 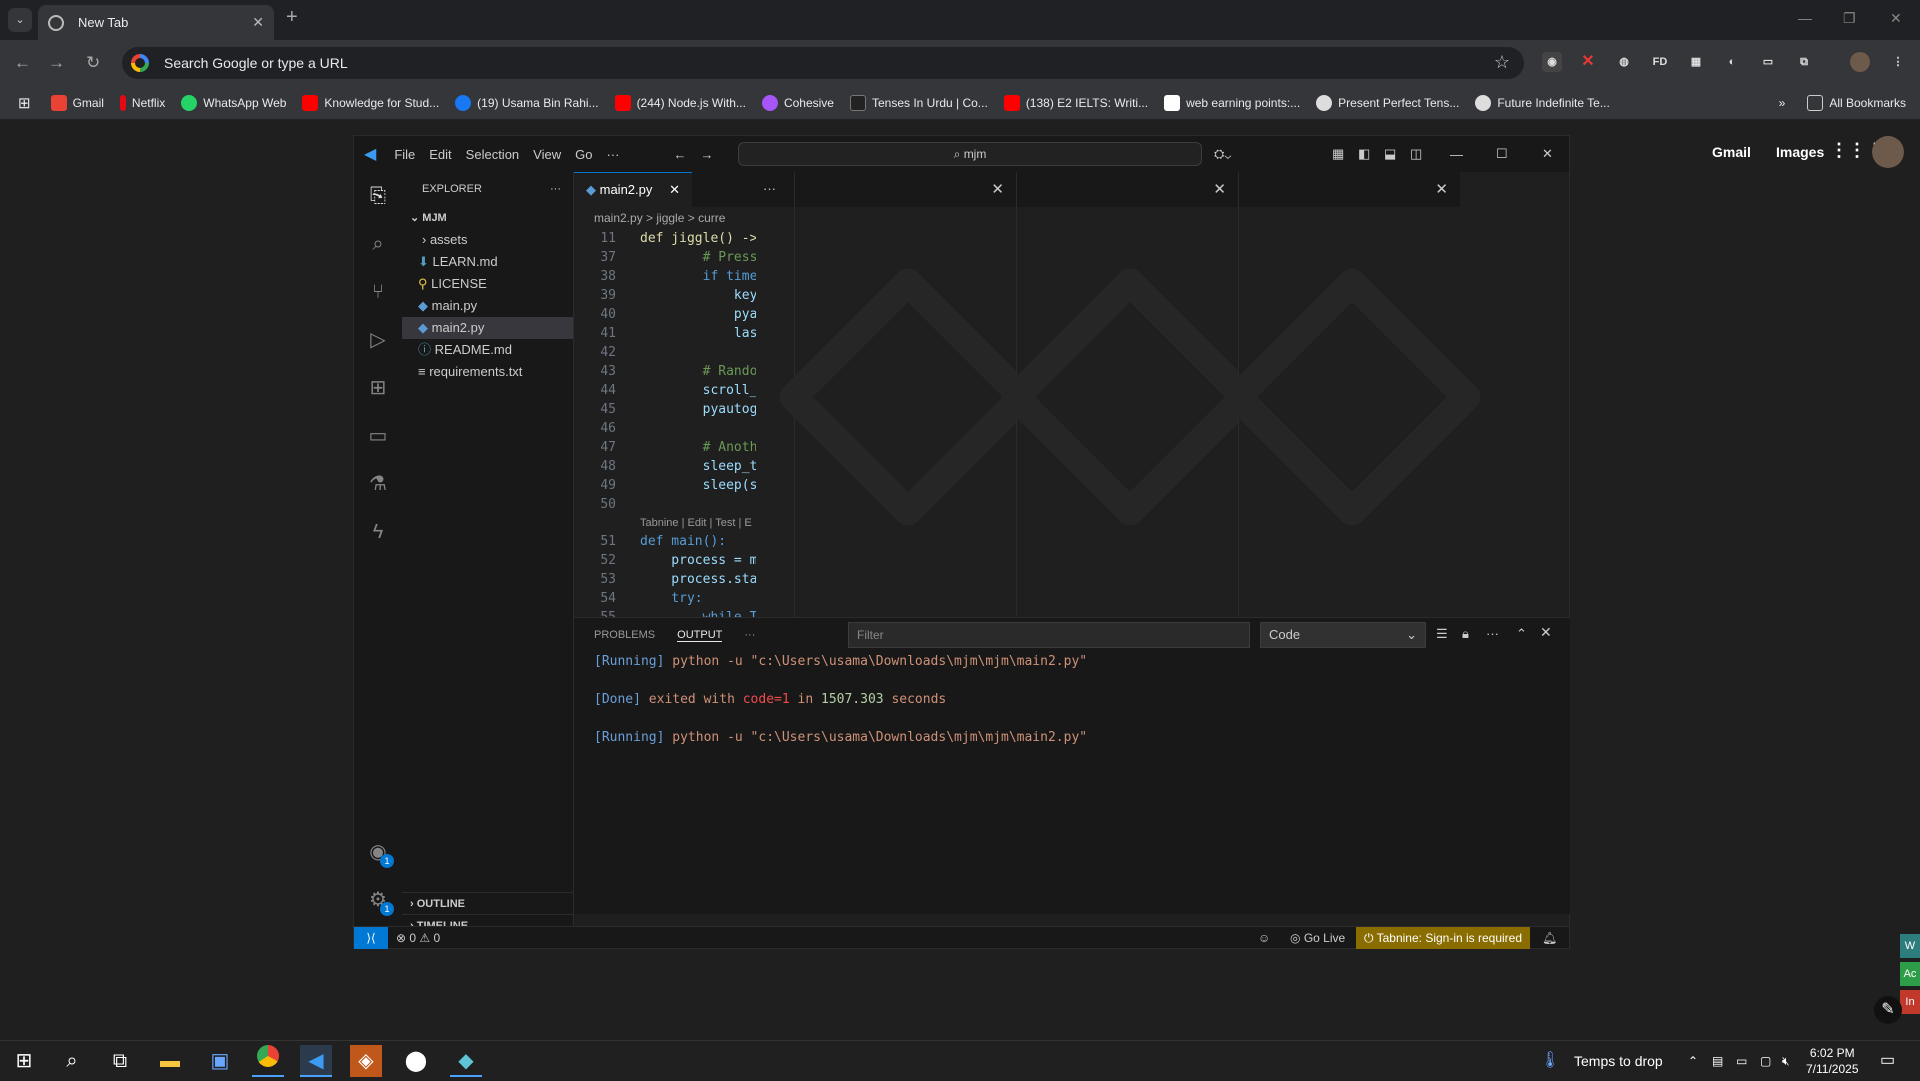 I want to click on tree-file-requirements: ≡ requirements.txt, so click(x=487, y=372).